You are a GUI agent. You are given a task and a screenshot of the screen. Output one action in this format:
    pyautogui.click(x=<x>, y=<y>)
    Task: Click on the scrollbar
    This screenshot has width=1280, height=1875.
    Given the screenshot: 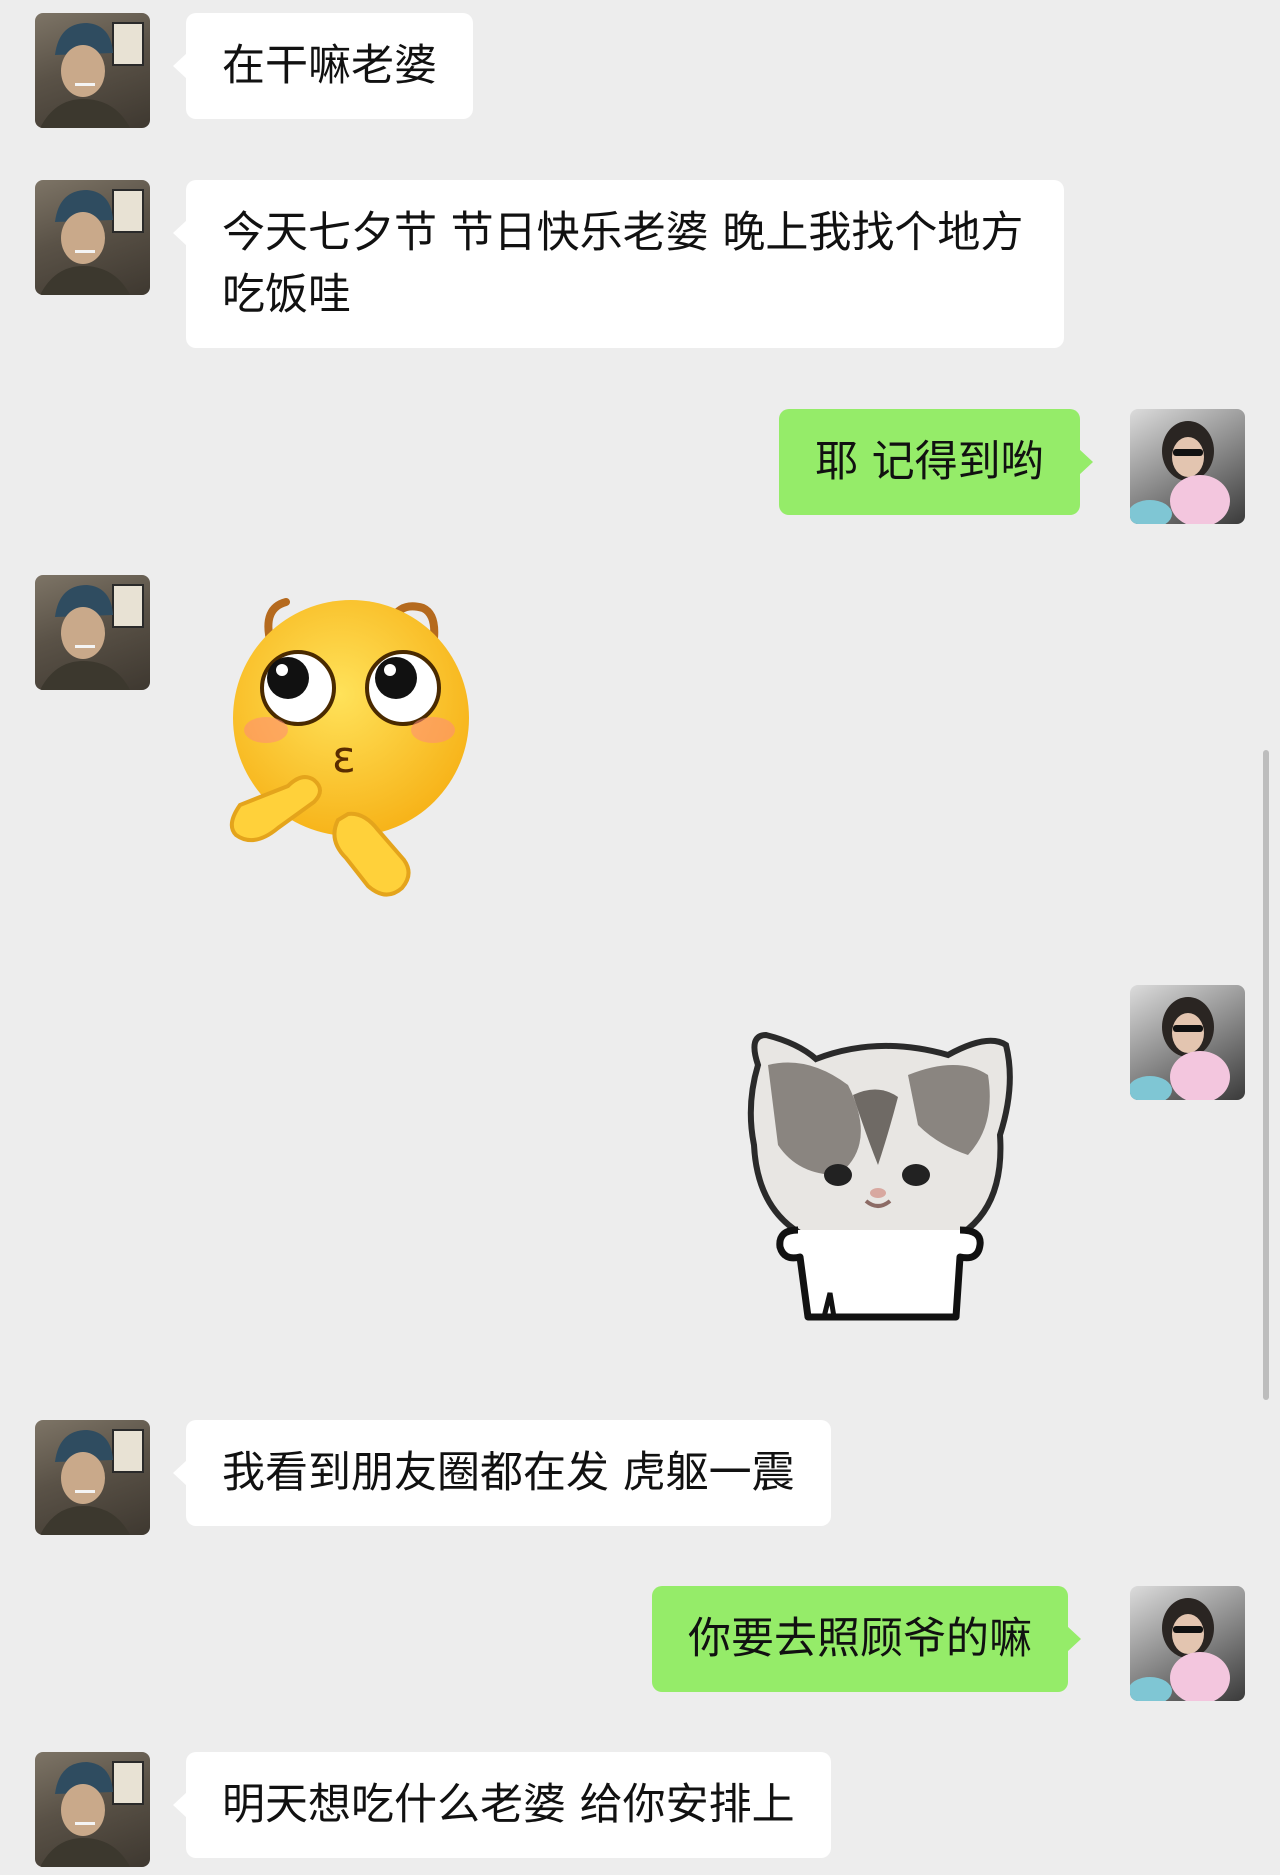 What is the action you would take?
    pyautogui.click(x=1266, y=1075)
    